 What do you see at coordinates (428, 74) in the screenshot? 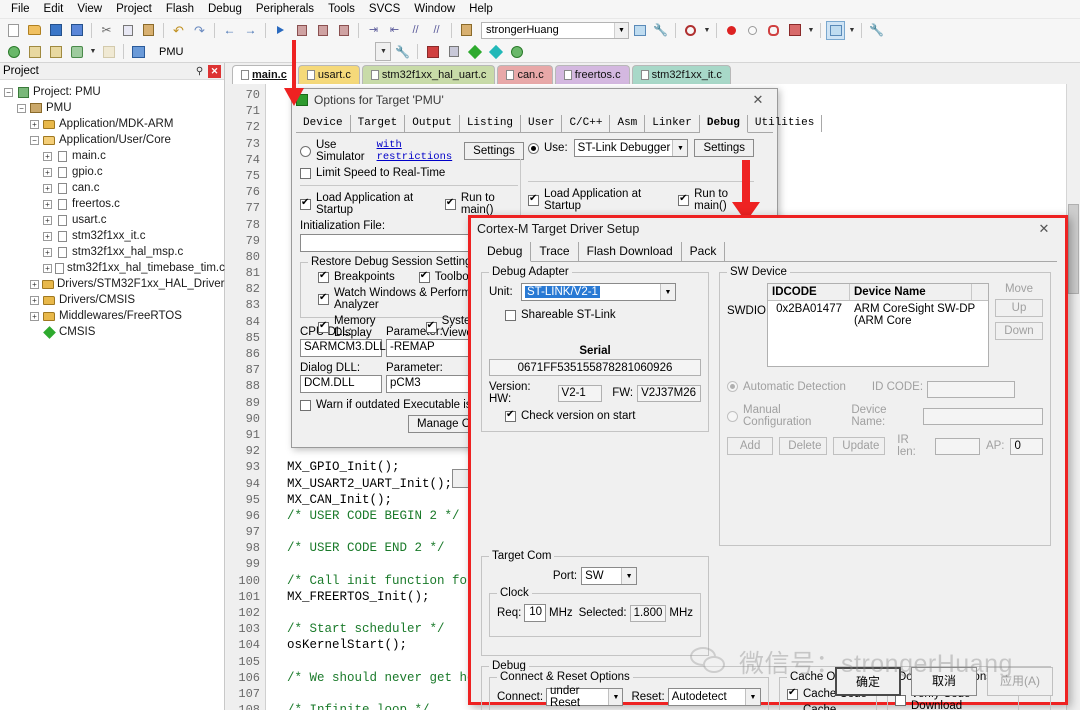
I see `editor-tab-stm32f1xx_hal_uart-c: stm32f1xx_hal_uart.c` at bounding box center [428, 74].